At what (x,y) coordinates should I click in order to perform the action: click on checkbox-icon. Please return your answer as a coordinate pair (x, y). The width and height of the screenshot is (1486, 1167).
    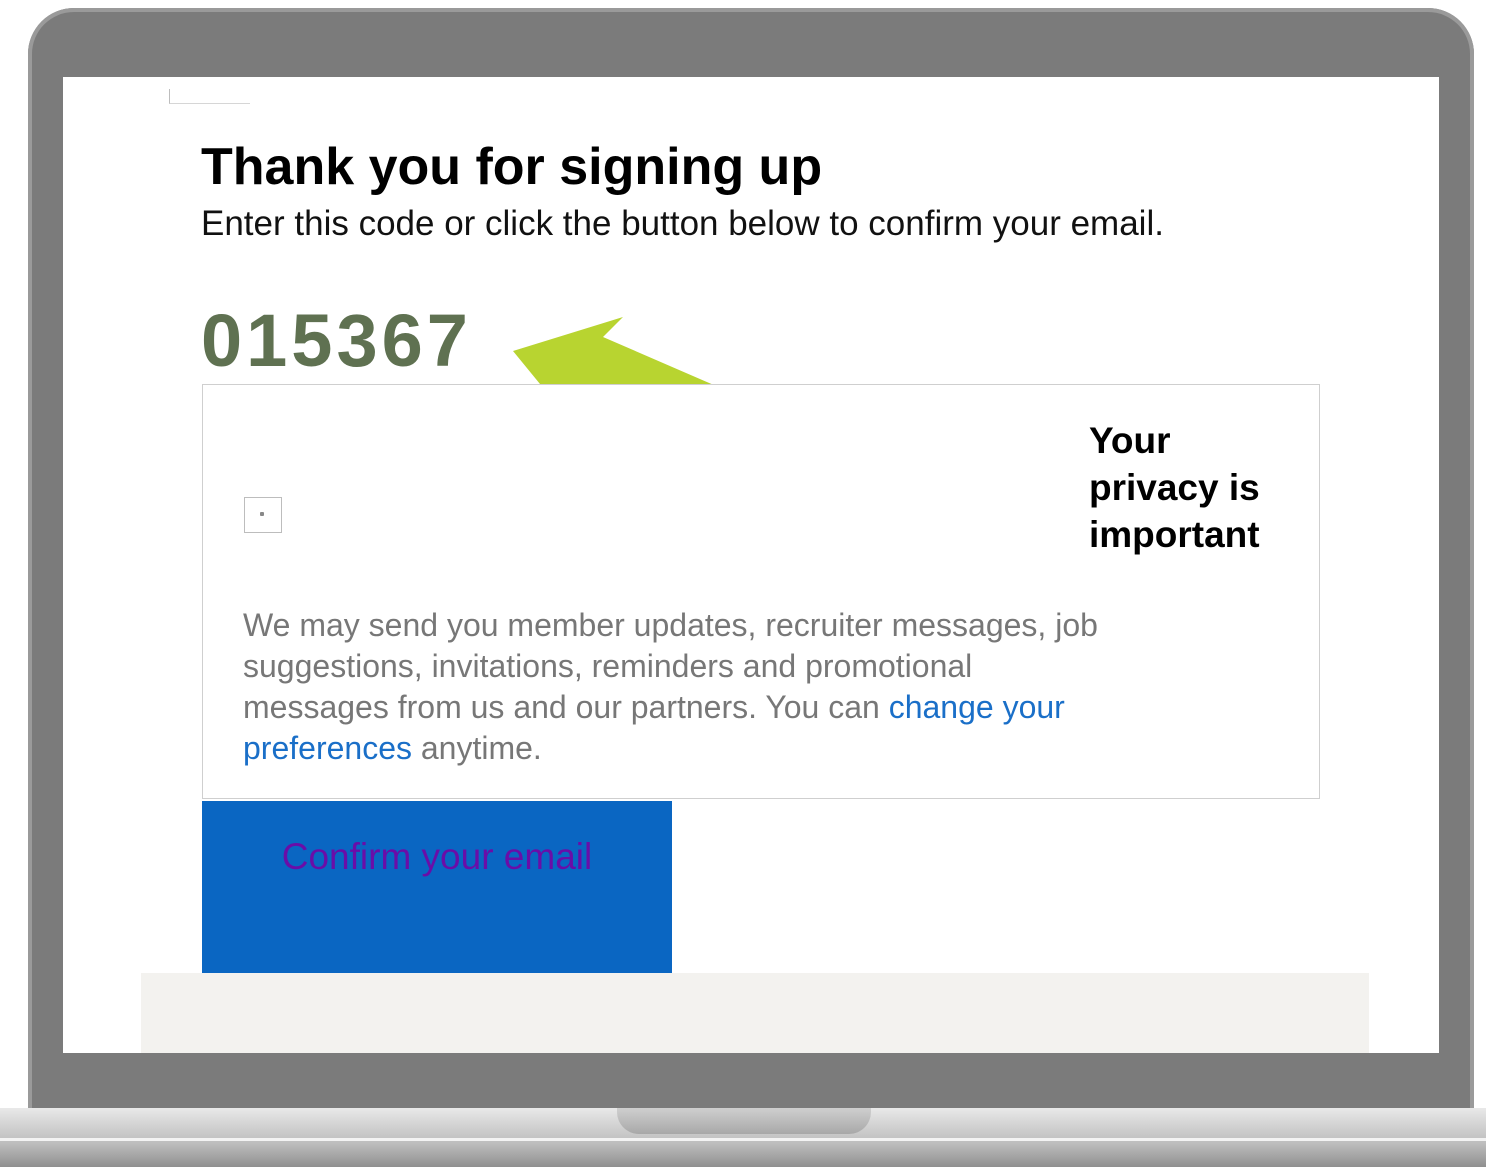
    Looking at the image, I should click on (263, 515).